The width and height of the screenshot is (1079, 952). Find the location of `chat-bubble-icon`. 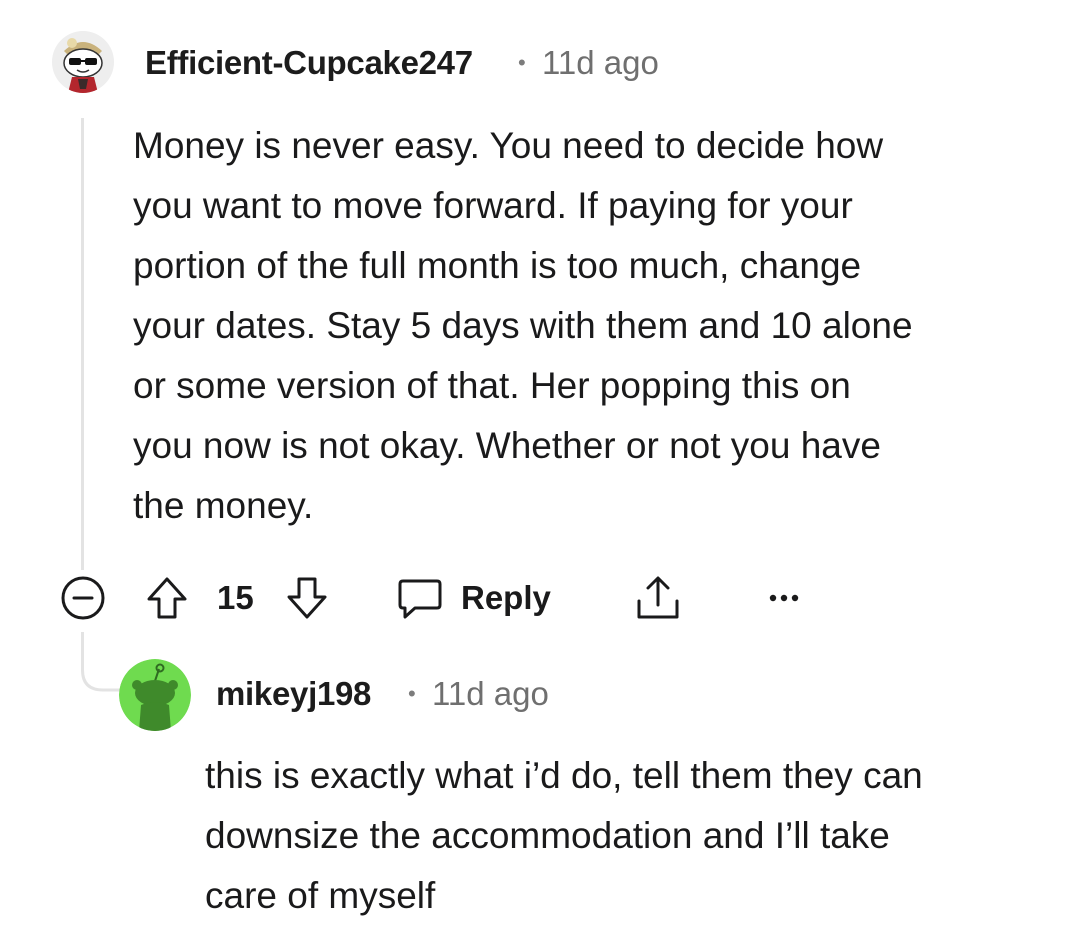

chat-bubble-icon is located at coordinates (420, 599).